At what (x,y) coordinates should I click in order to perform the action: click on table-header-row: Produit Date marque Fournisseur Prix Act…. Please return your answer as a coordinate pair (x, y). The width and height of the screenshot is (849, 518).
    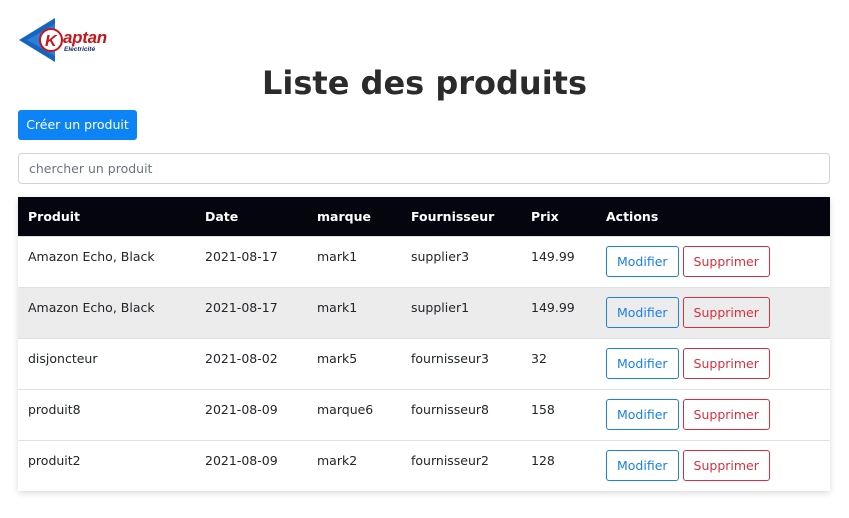
    Looking at the image, I should click on (424, 216).